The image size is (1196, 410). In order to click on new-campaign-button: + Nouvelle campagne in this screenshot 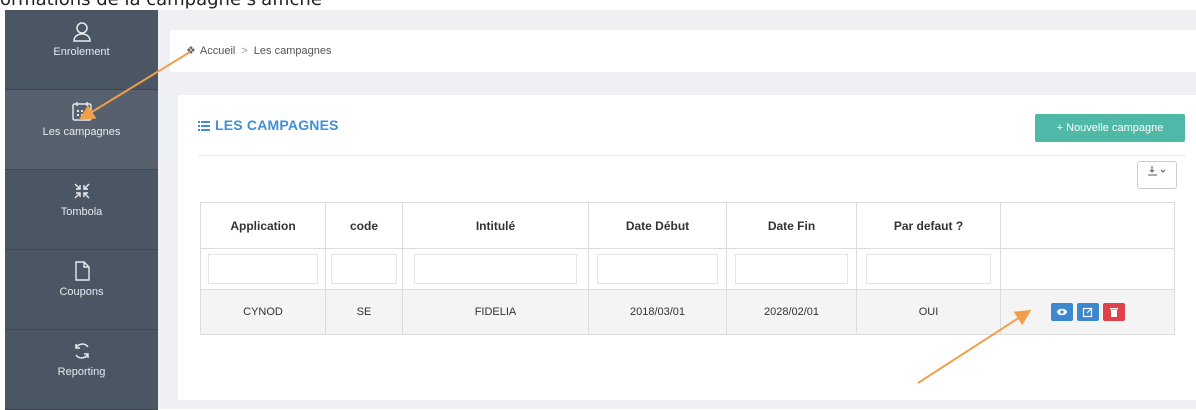, I will do `click(1110, 128)`.